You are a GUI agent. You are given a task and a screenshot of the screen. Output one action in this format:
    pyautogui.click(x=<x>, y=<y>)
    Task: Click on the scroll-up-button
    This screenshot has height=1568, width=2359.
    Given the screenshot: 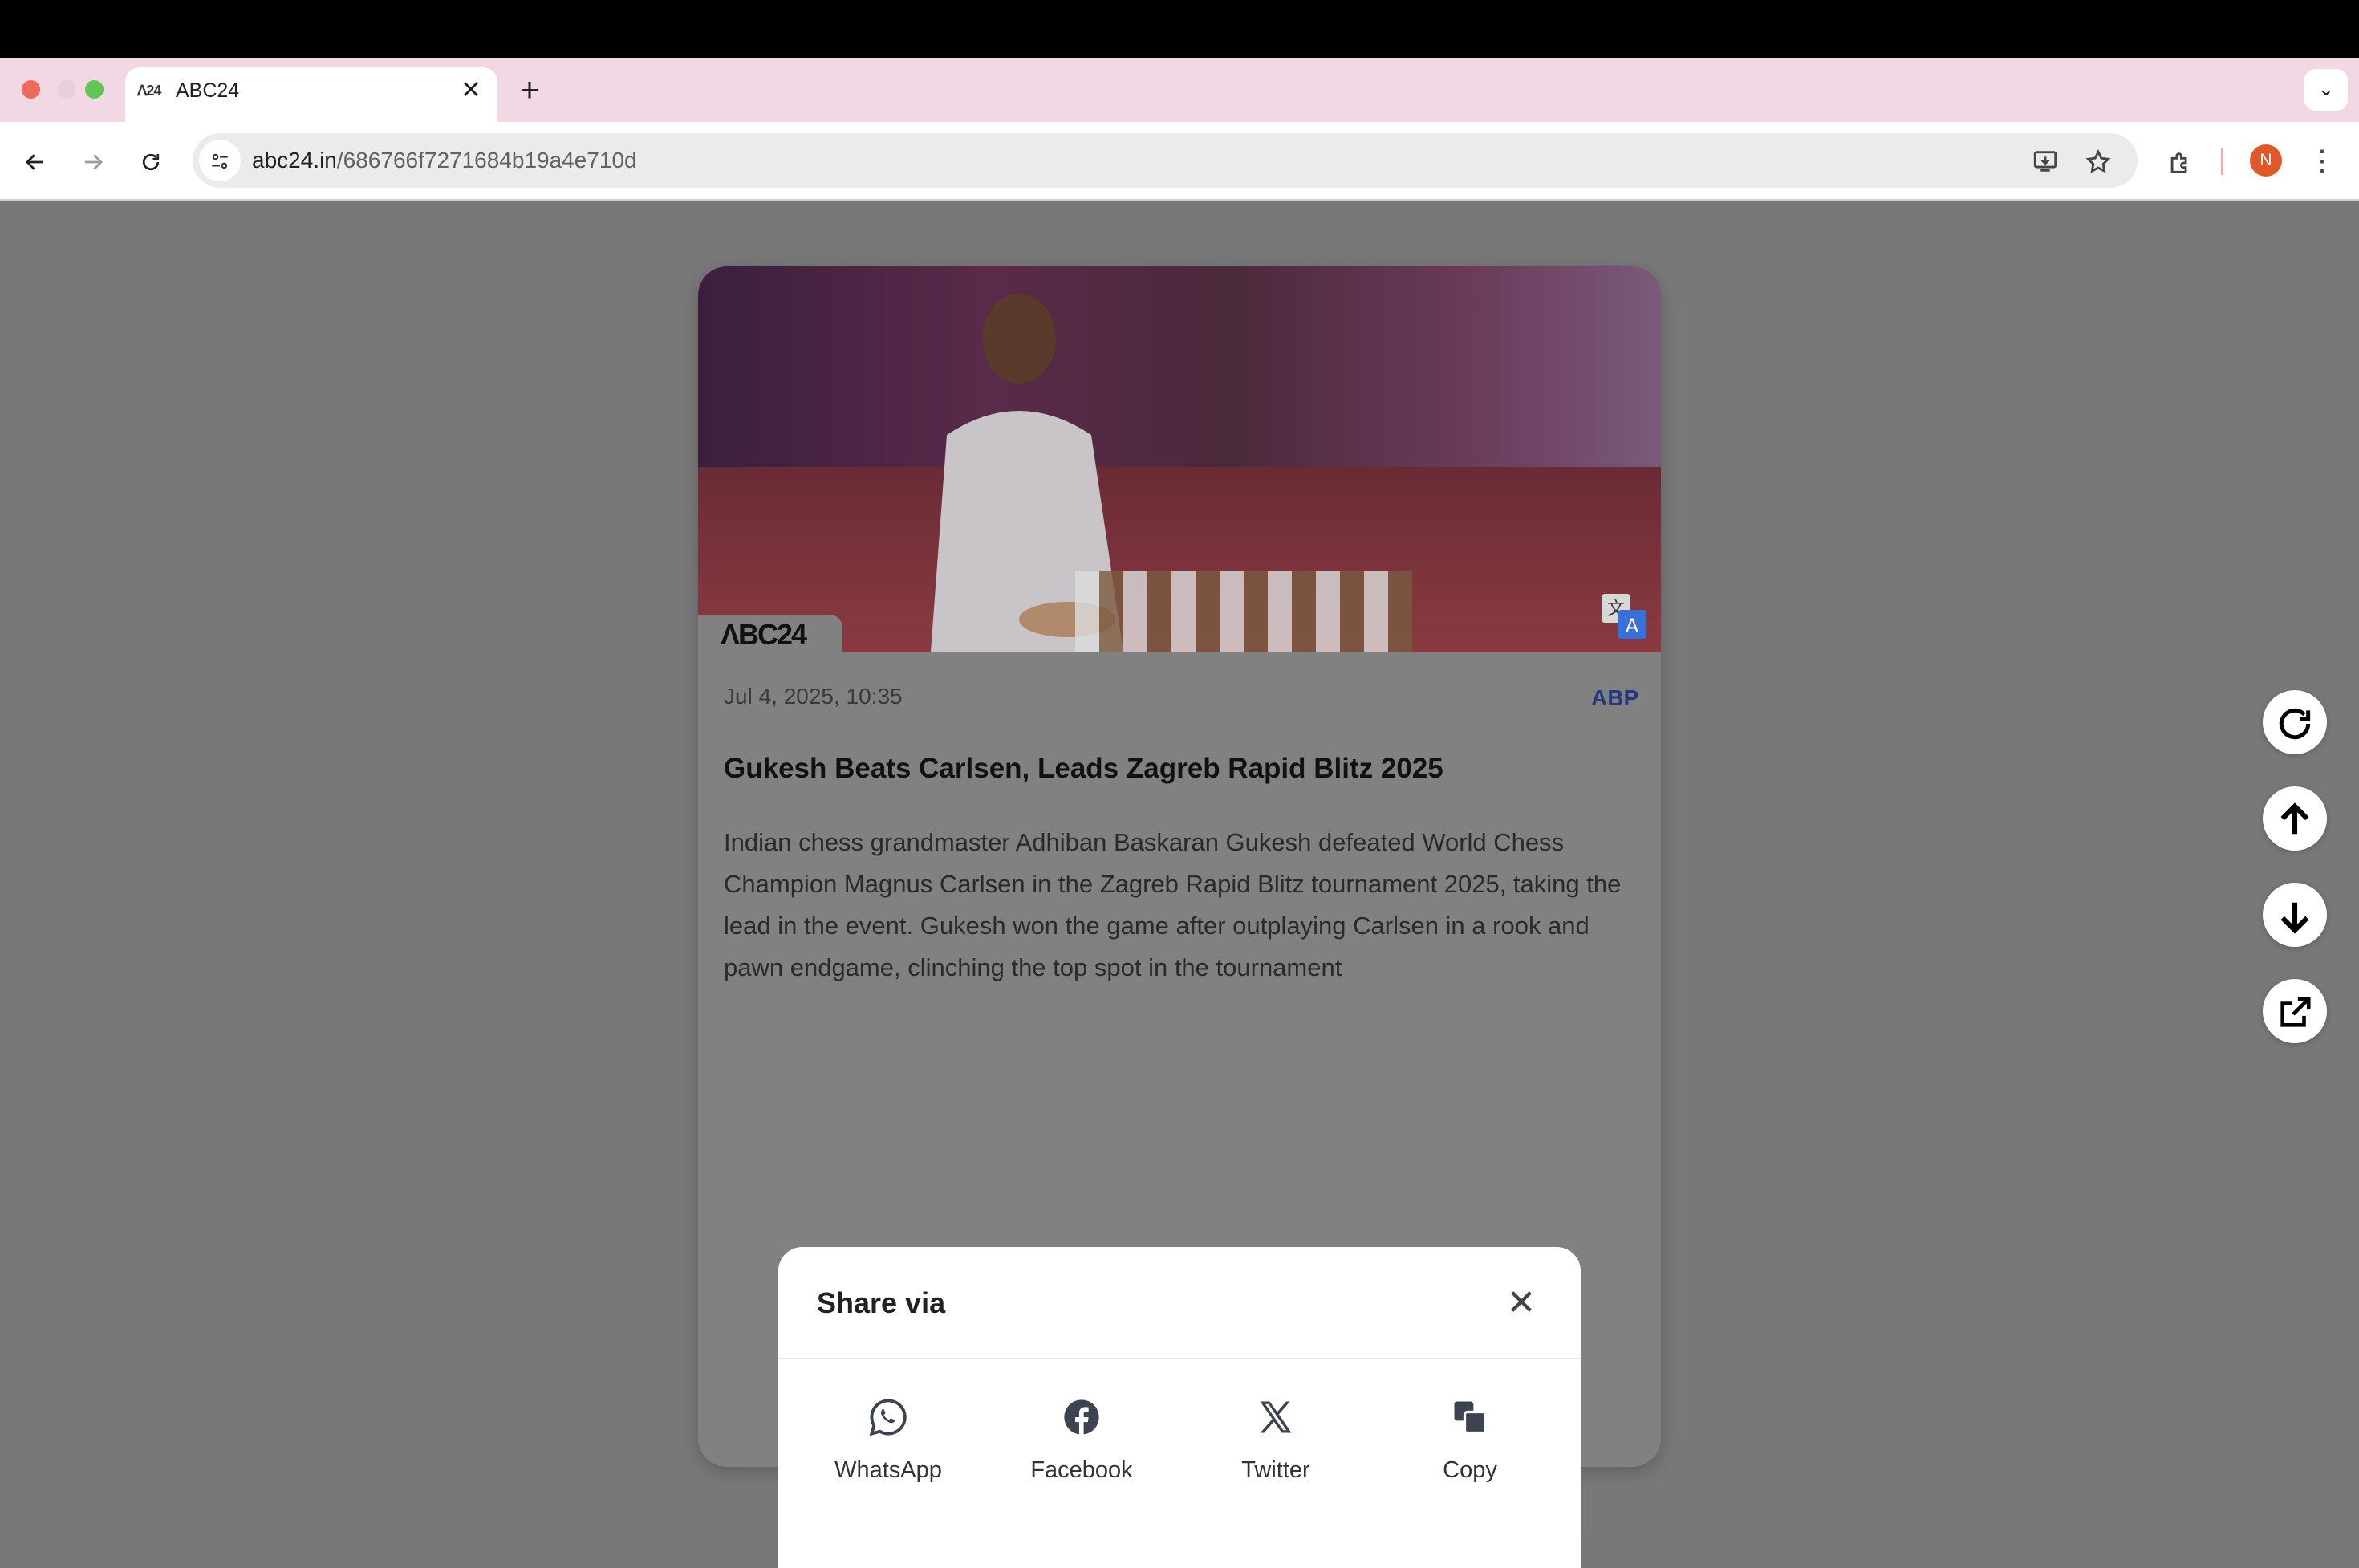 What is the action you would take?
    pyautogui.click(x=2295, y=818)
    